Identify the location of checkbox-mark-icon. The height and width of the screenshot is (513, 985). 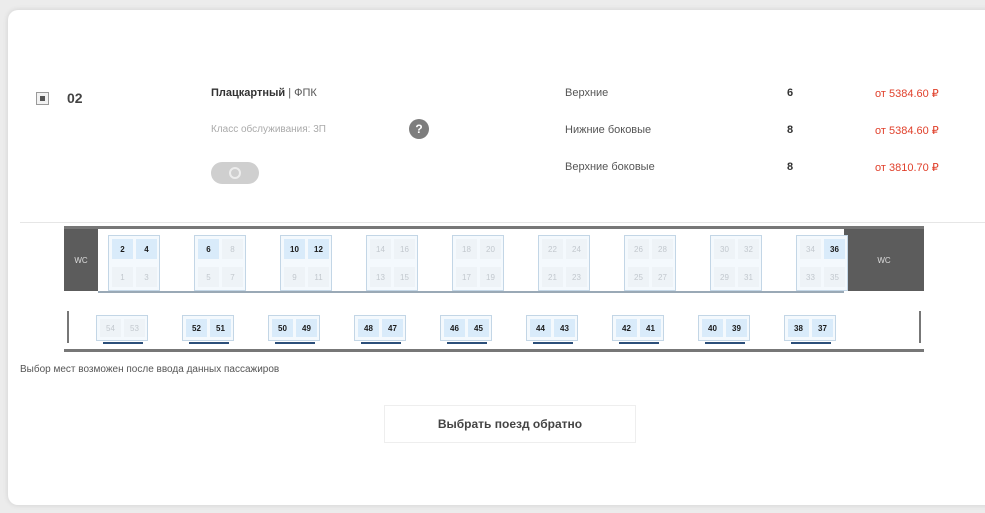
(42, 98).